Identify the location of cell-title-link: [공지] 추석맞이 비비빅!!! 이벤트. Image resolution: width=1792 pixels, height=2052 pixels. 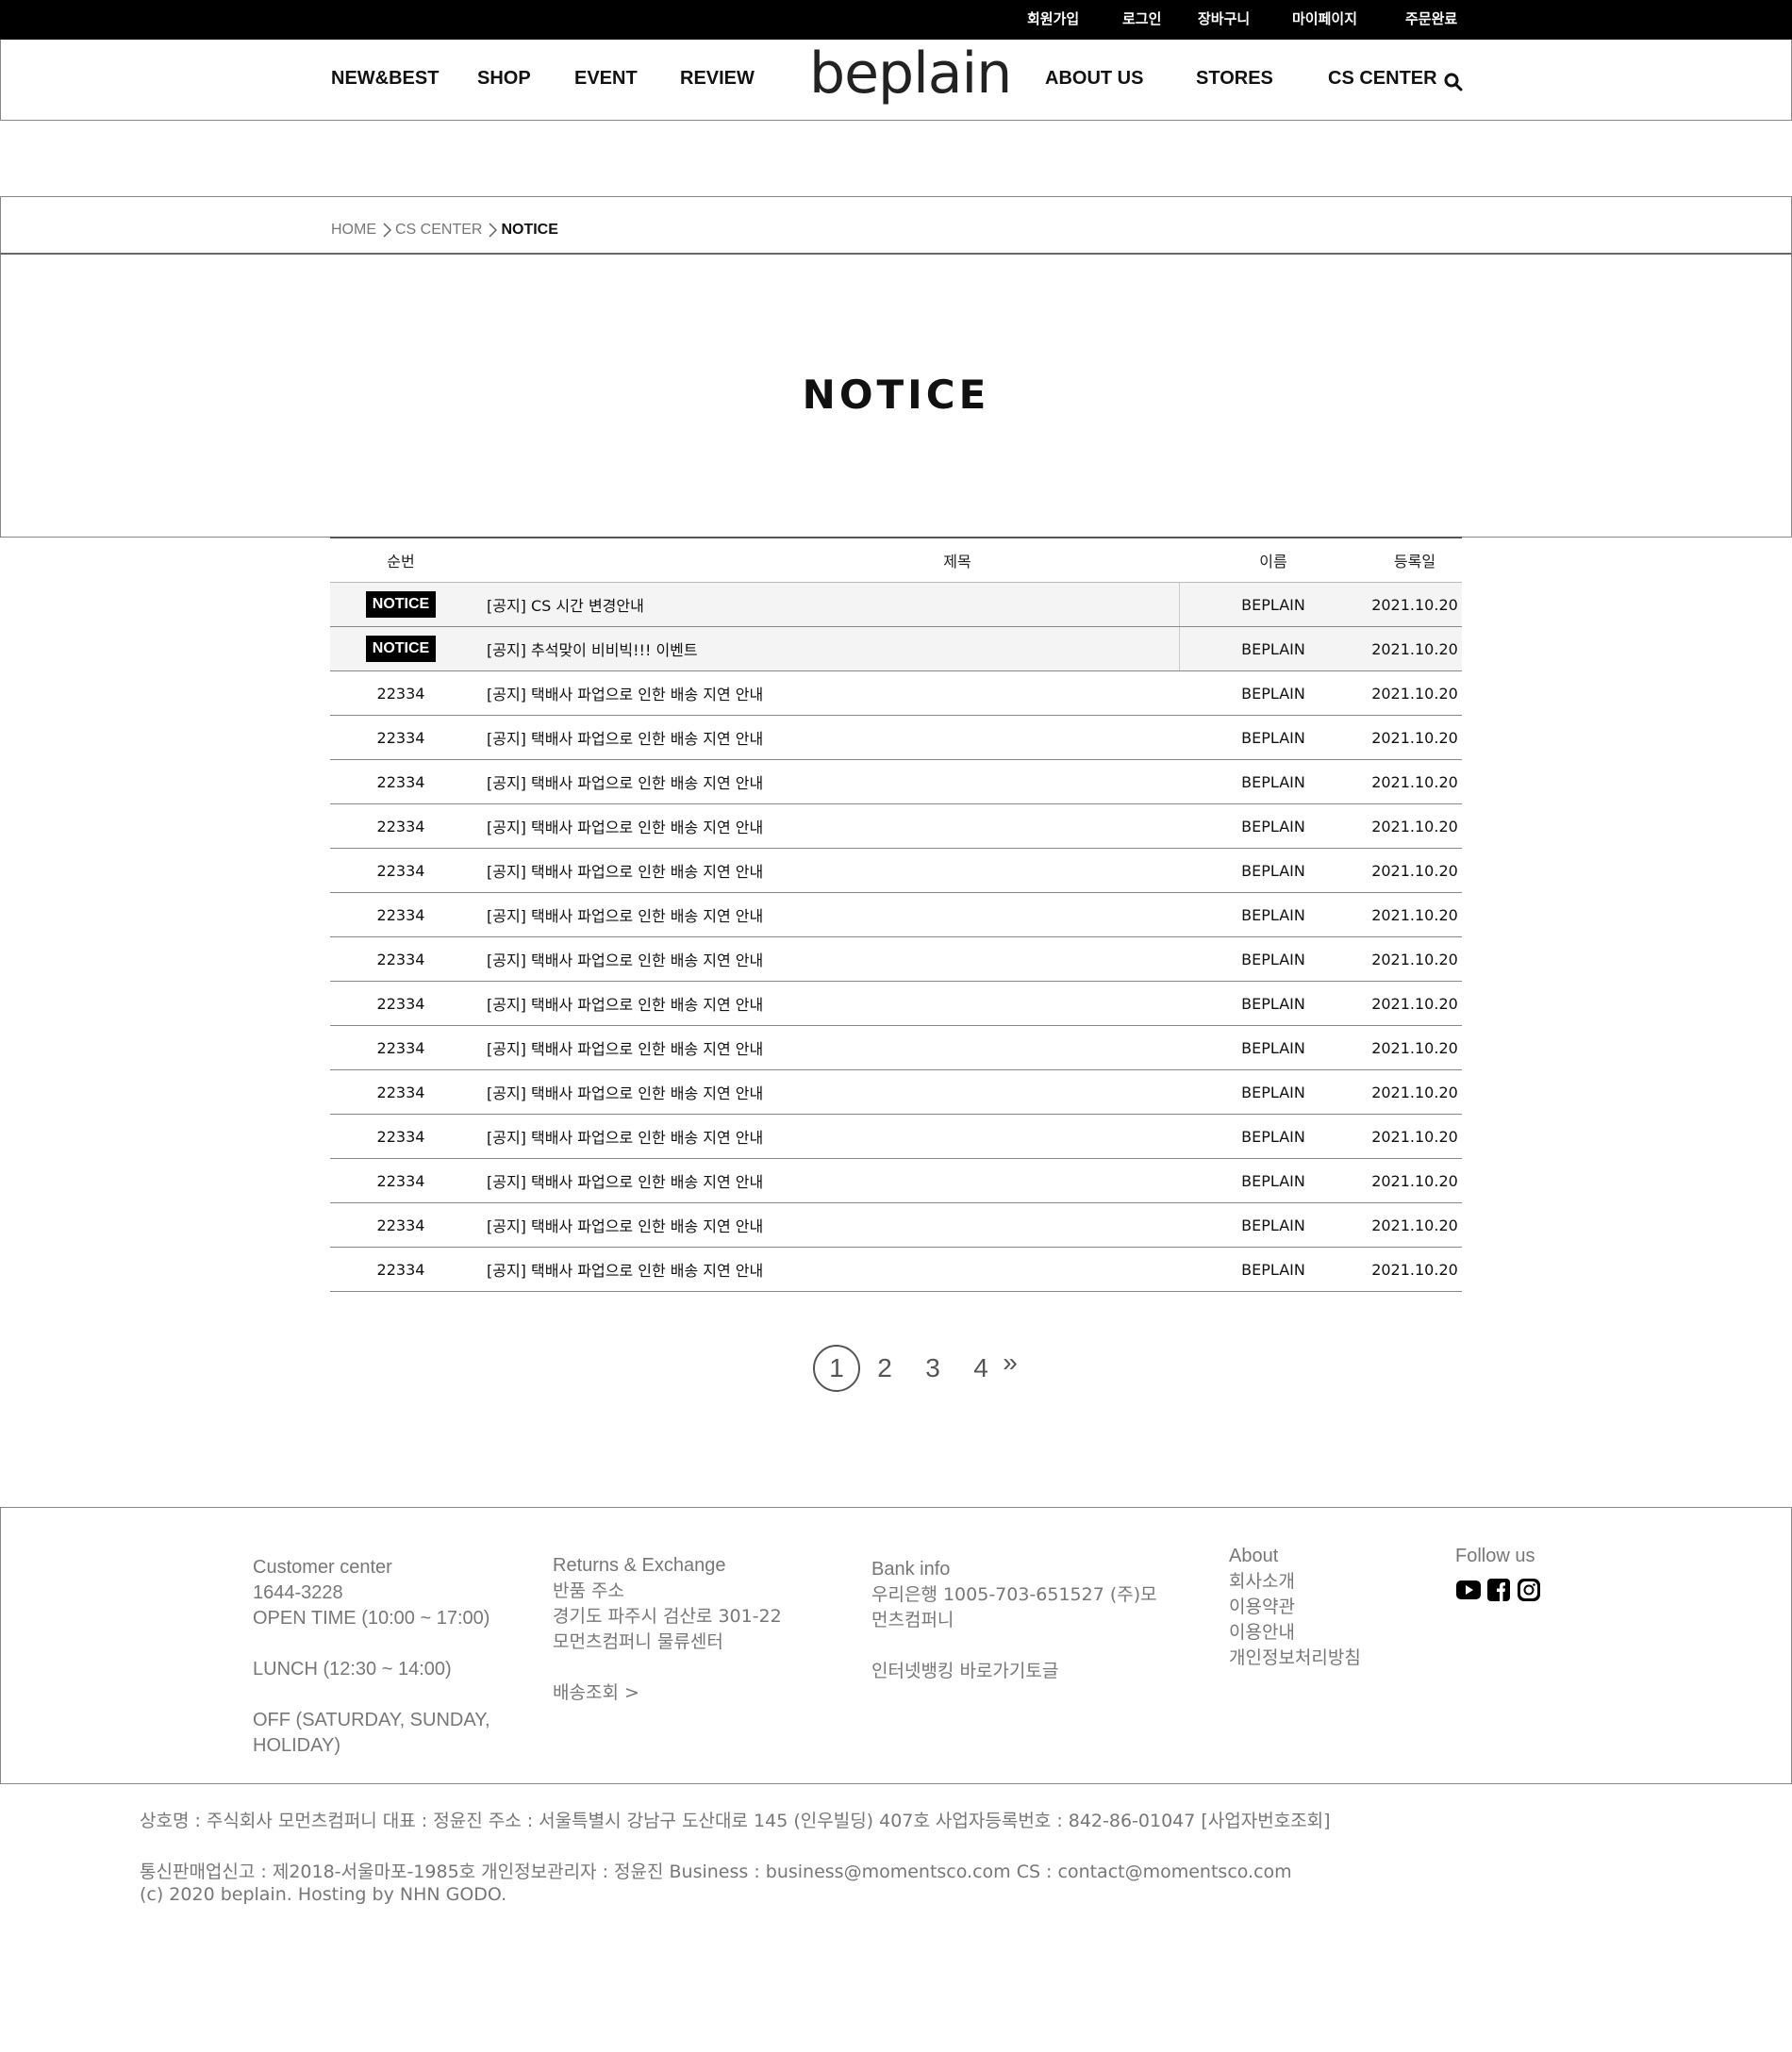
(833, 648).